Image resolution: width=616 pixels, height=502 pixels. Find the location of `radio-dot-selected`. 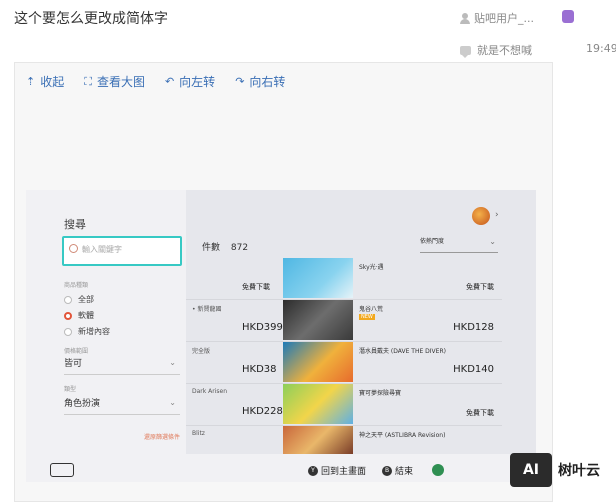

radio-dot-selected is located at coordinates (68, 315).